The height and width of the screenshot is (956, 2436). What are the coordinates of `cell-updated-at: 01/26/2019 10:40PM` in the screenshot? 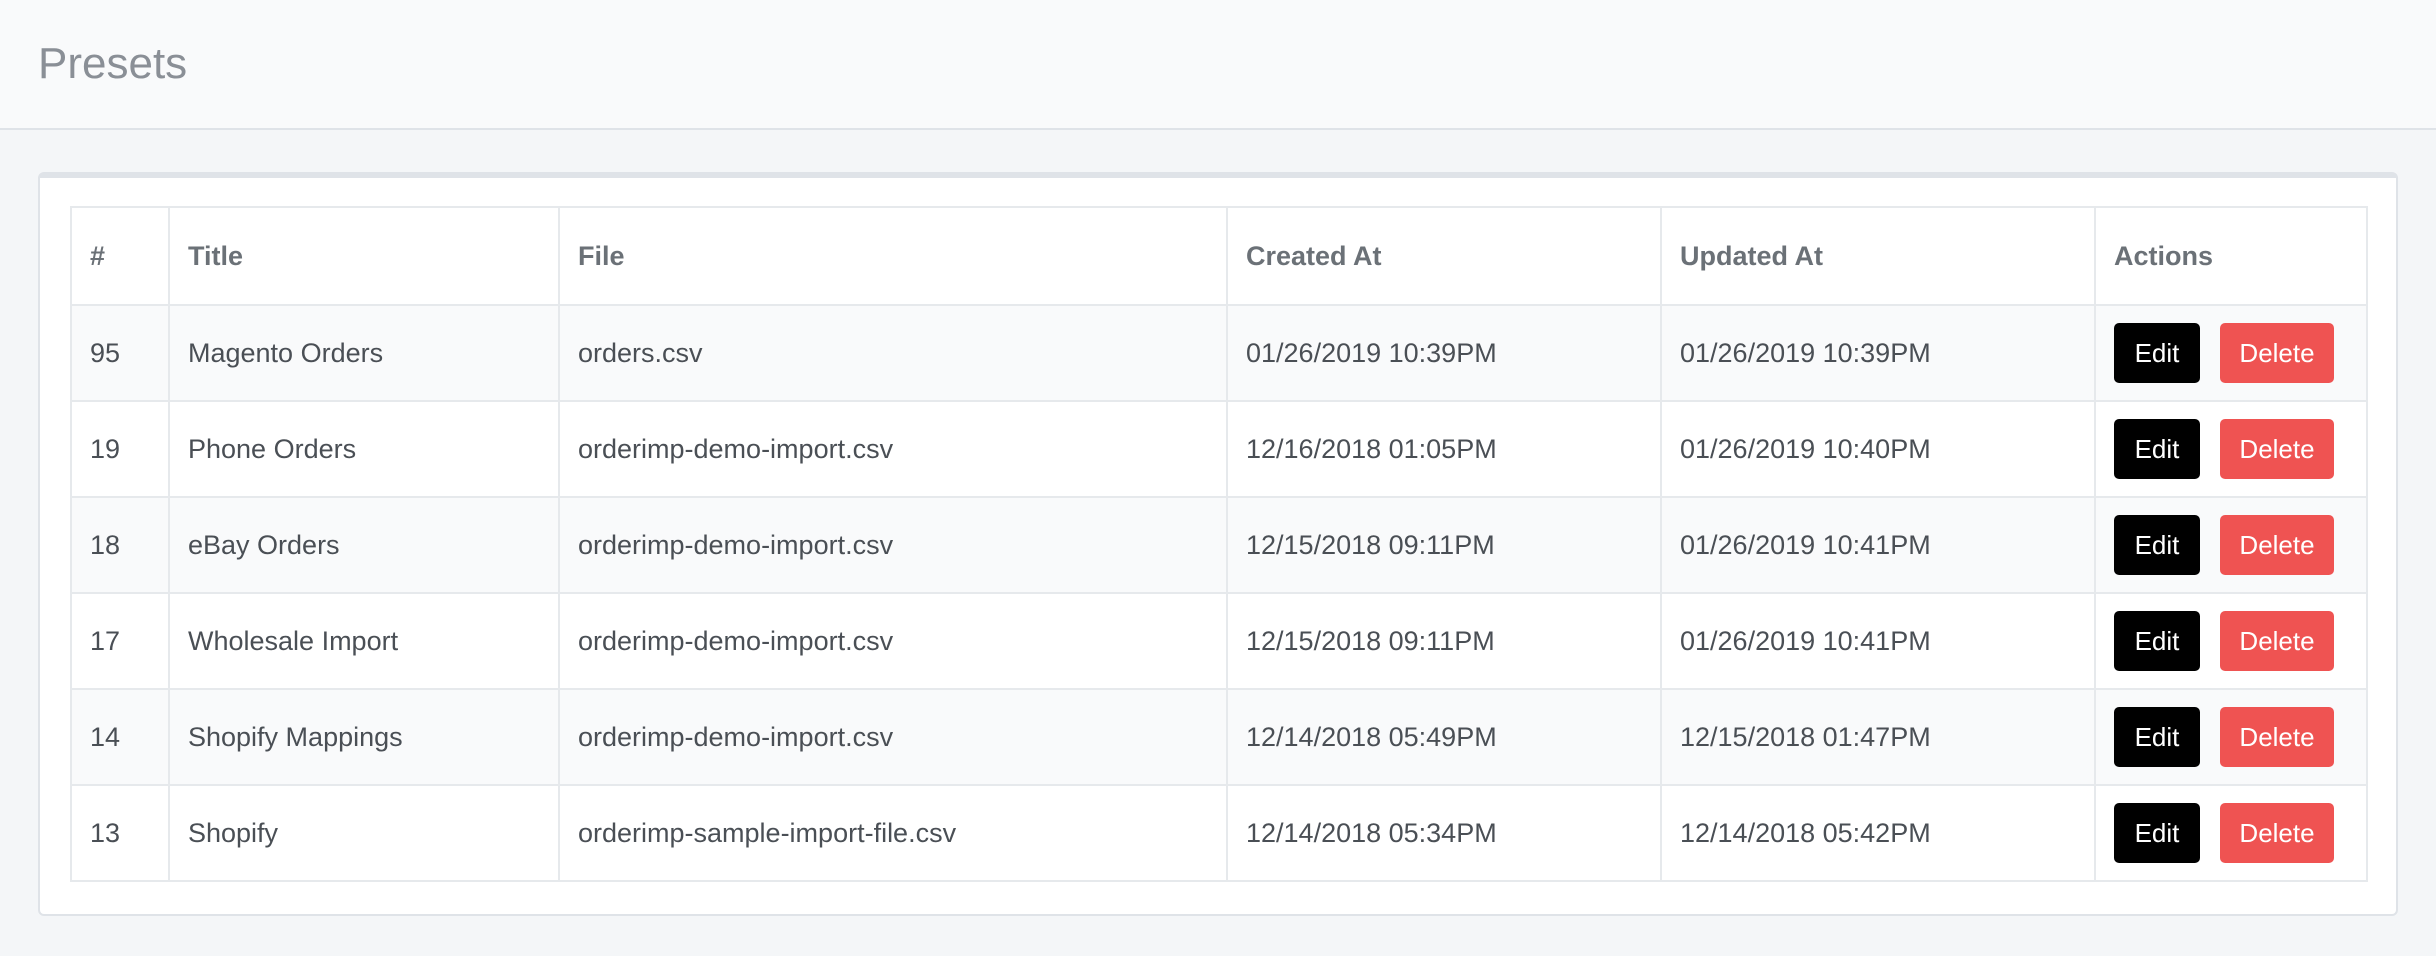 It's located at (1878, 449).